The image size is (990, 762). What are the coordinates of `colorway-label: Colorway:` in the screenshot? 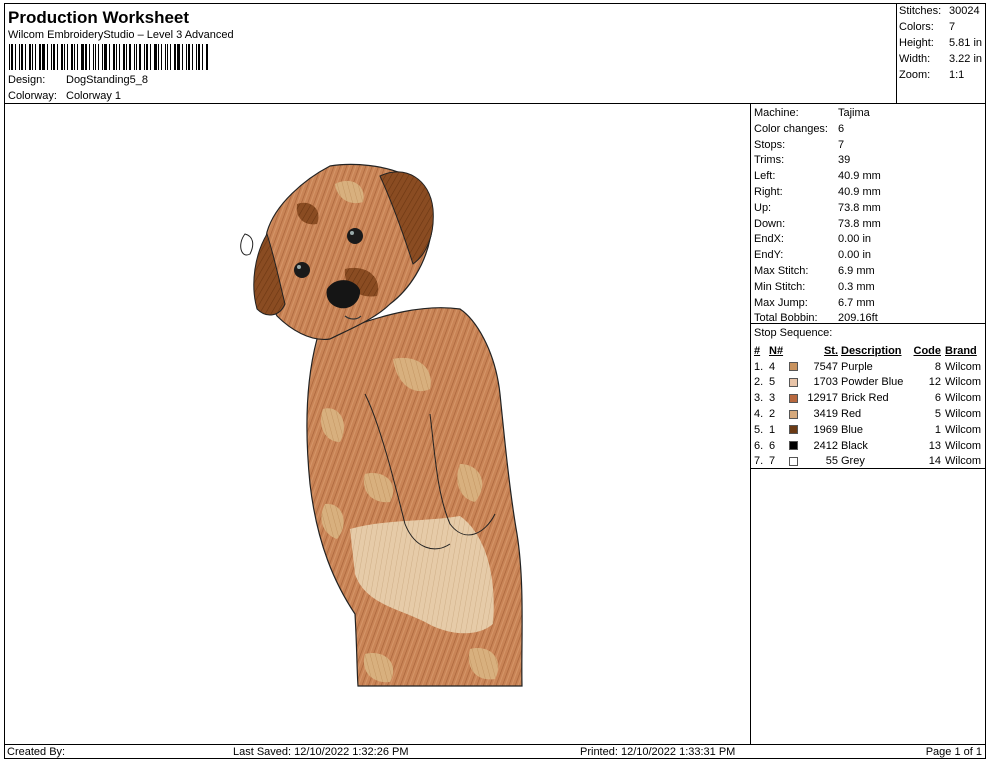 It's located at (32, 96).